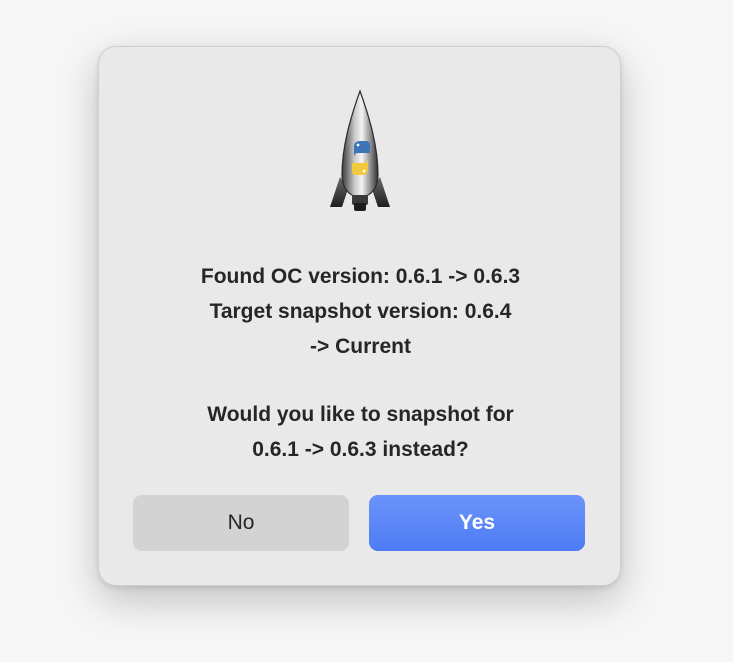  I want to click on message-line: -> Current, so click(360, 346).